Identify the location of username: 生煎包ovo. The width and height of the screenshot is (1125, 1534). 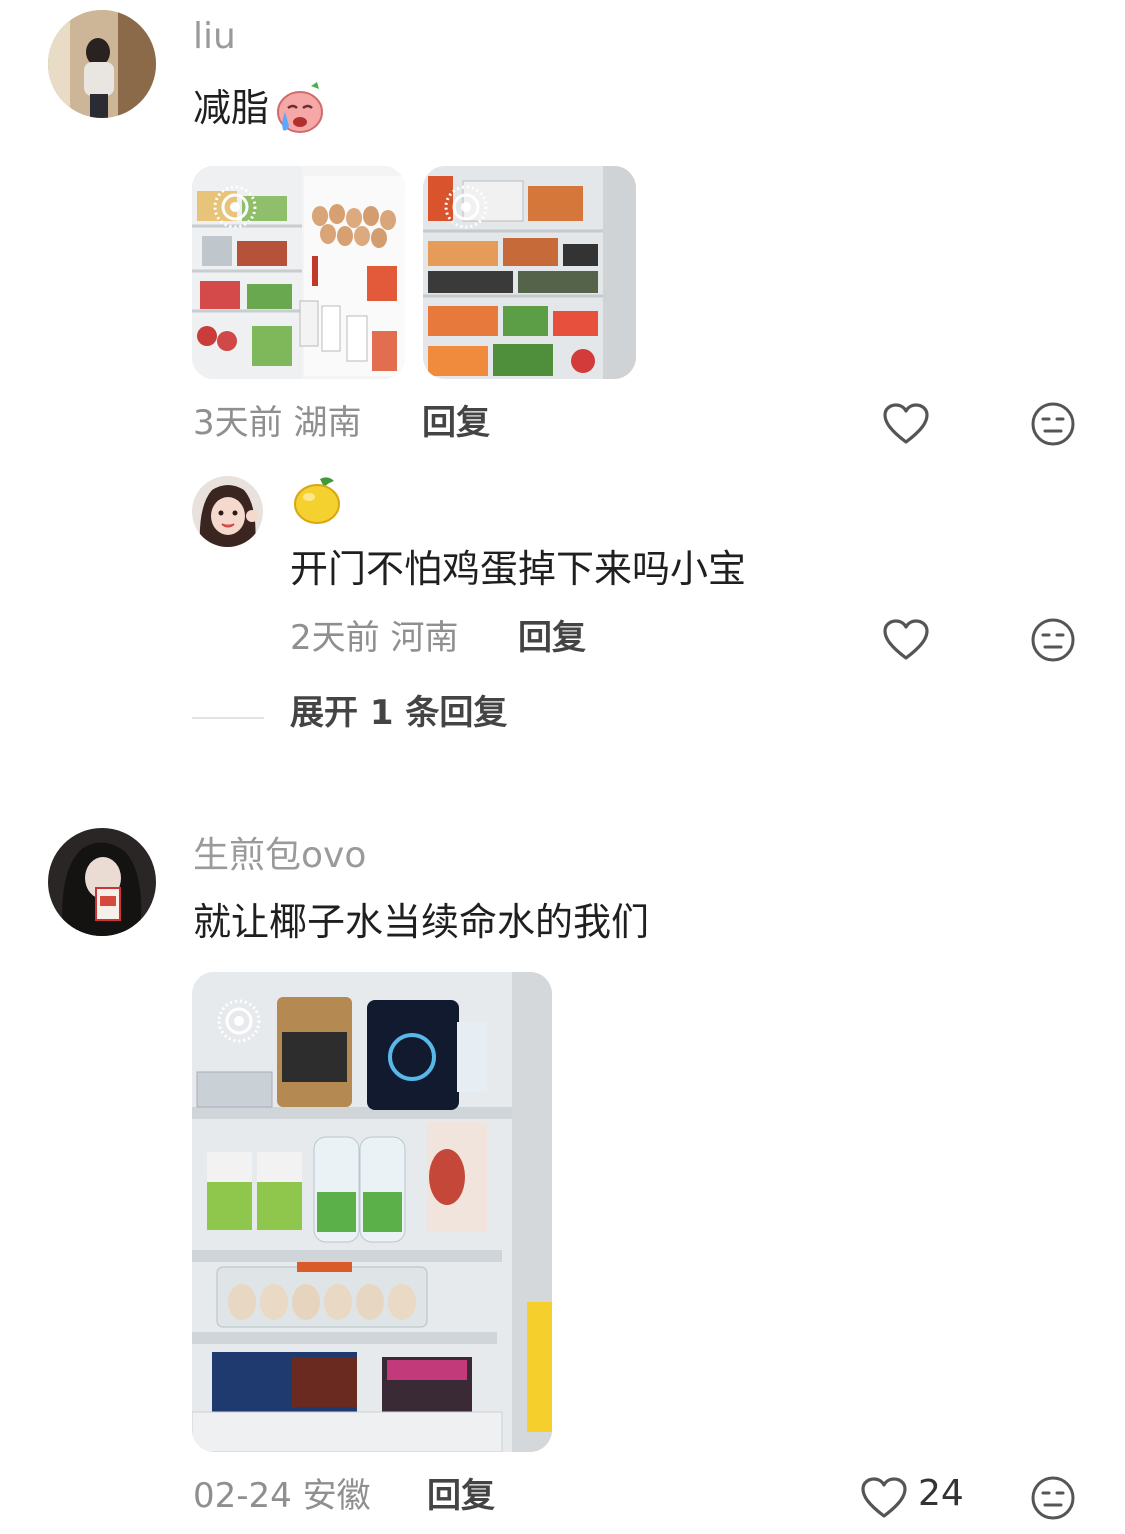
(279, 856).